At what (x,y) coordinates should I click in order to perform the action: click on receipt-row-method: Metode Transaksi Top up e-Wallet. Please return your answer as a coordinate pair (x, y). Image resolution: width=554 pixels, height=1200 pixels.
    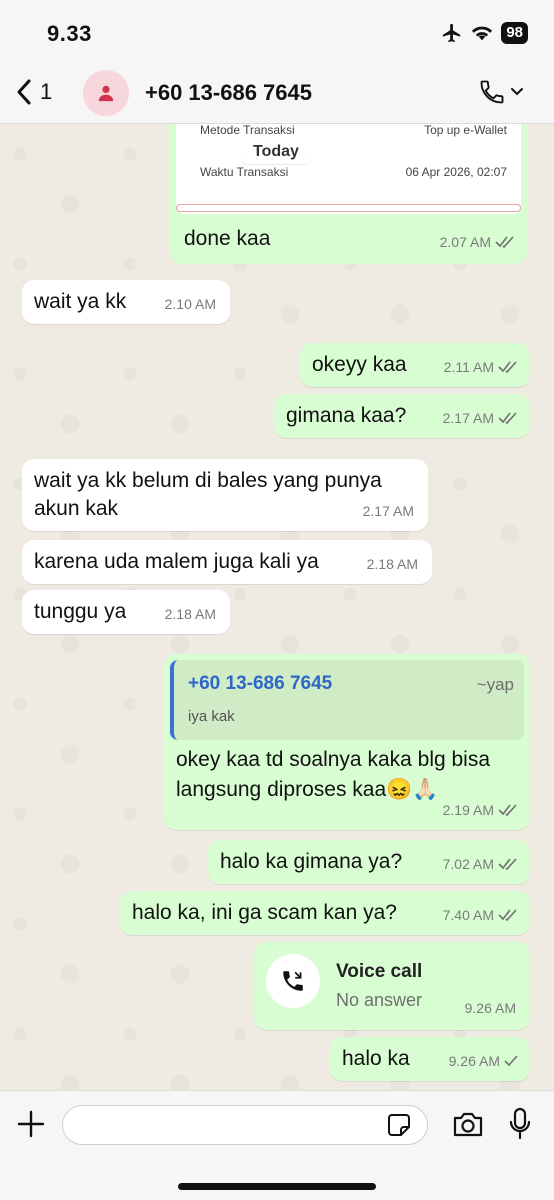
    Looking at the image, I should click on (353, 130).